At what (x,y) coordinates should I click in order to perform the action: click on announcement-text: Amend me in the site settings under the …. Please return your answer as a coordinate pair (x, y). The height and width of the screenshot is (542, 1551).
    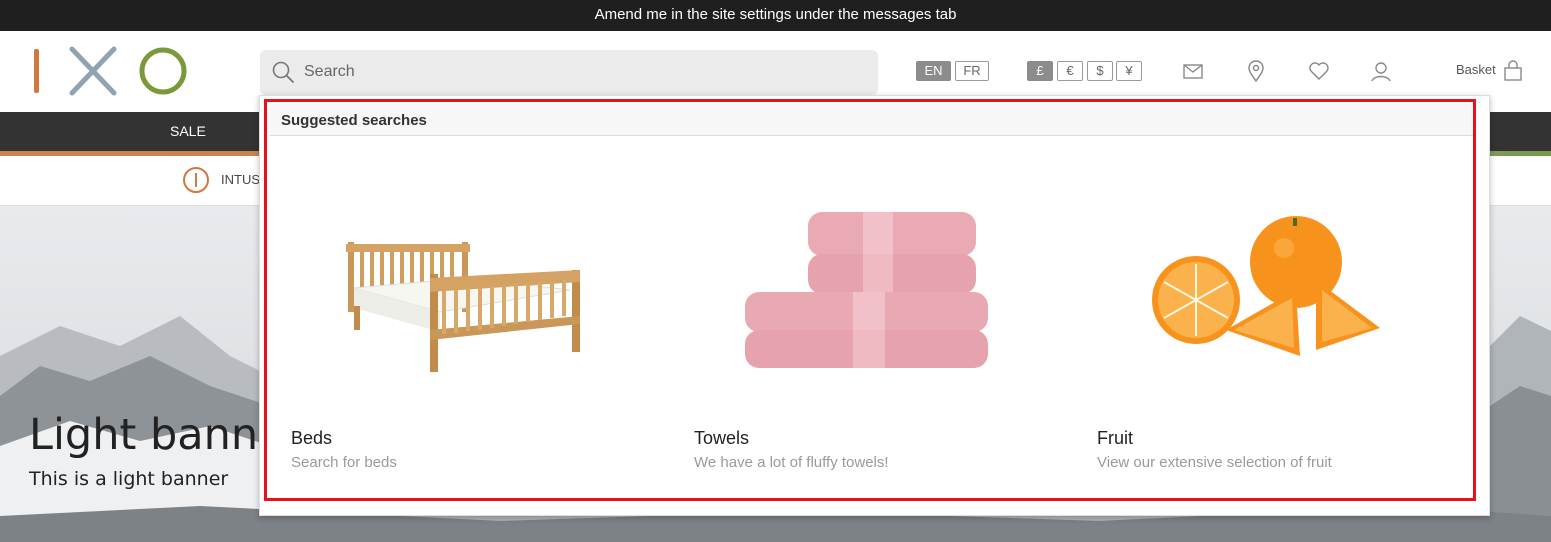
    Looking at the image, I should click on (775, 14).